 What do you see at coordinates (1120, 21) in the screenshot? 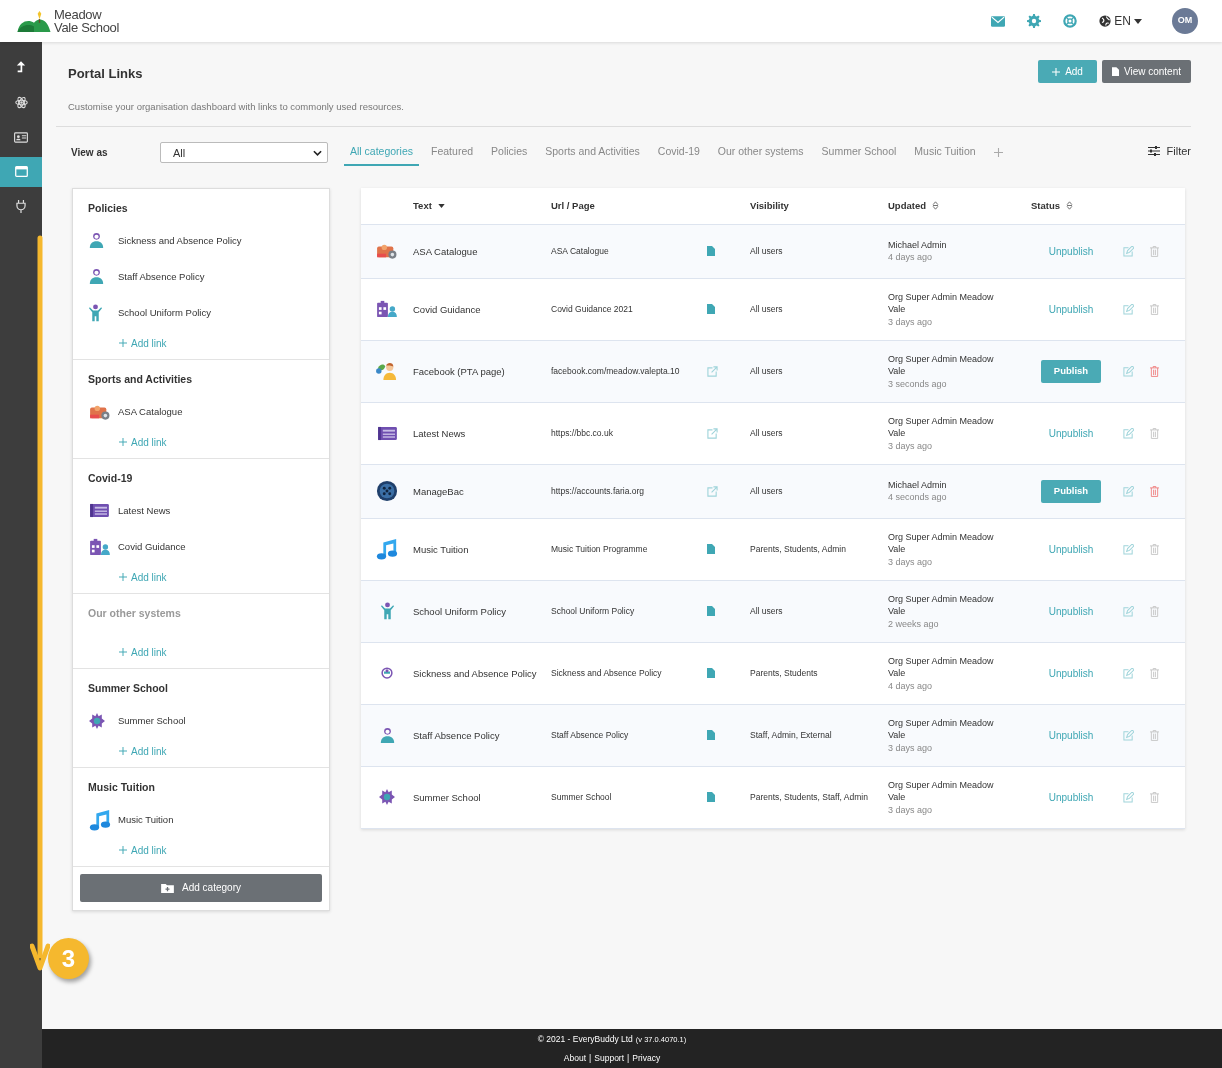
I see `language-selector: EN` at bounding box center [1120, 21].